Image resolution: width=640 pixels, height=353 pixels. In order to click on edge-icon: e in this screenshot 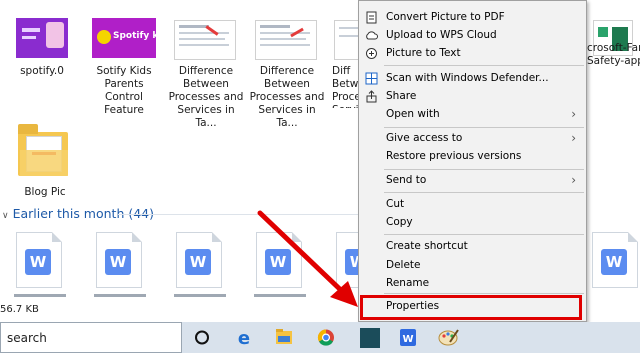, I will do `click(244, 338)`.